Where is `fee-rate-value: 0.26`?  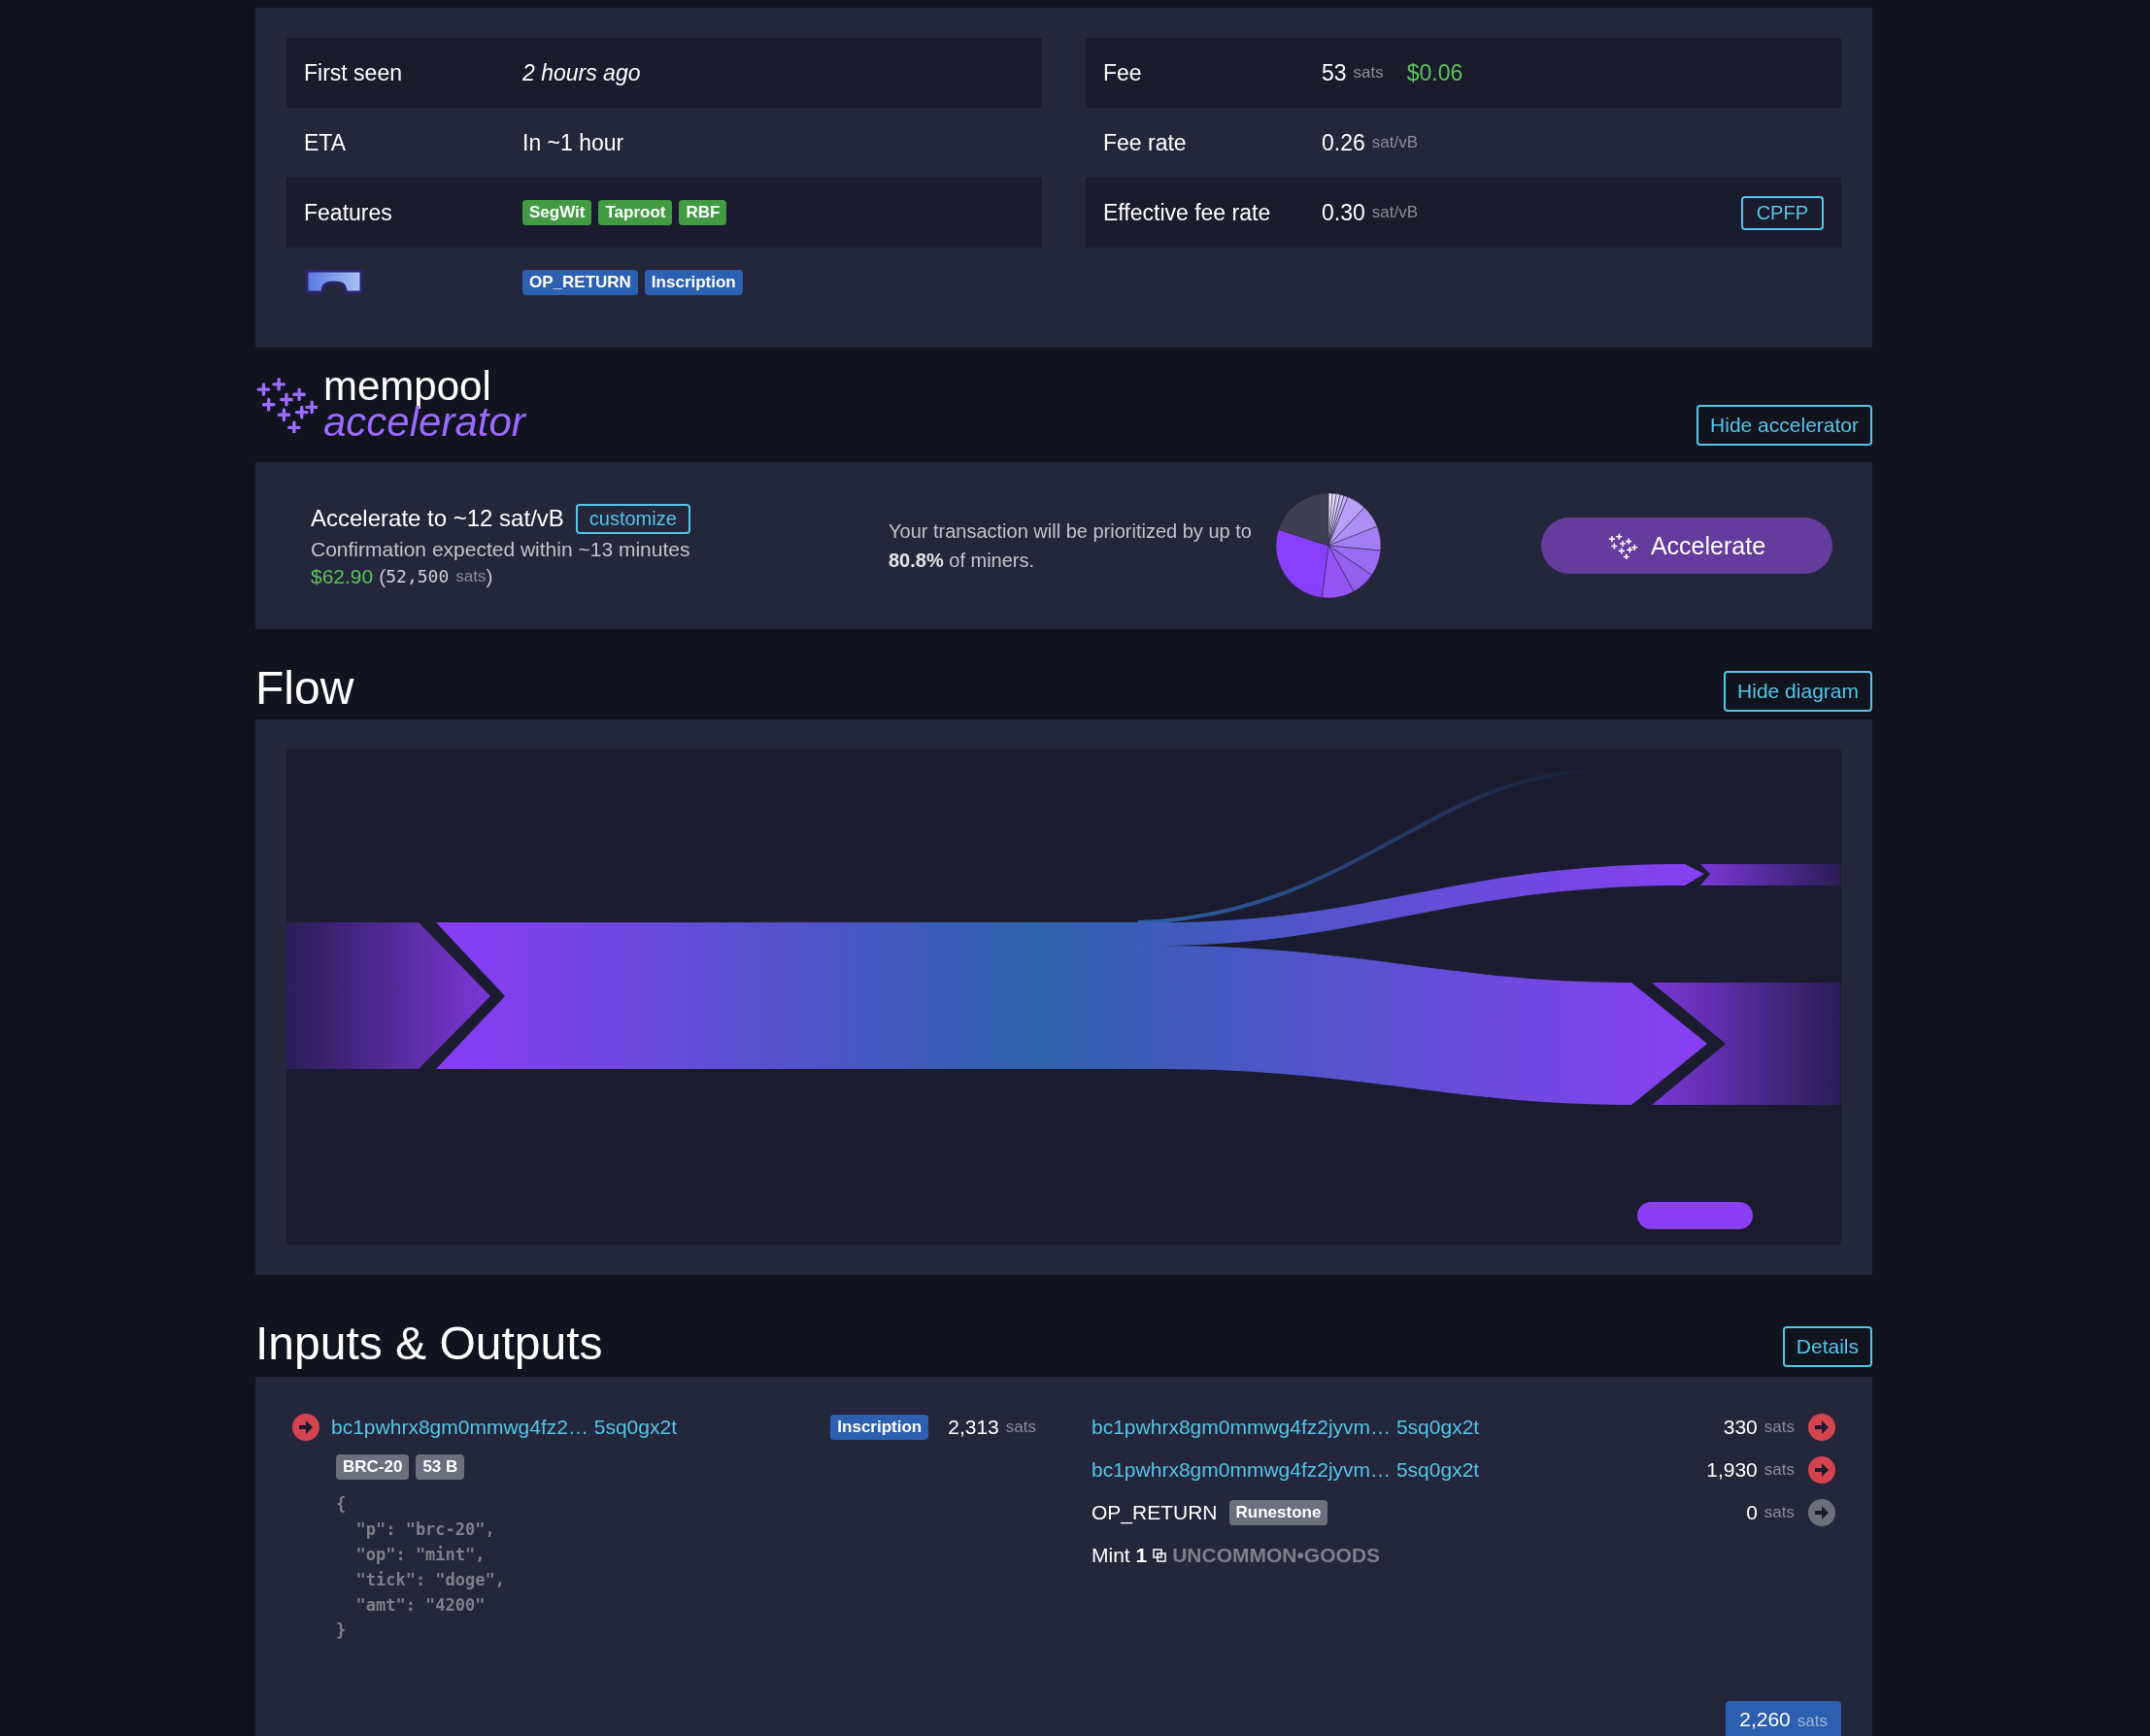 fee-rate-value: 0.26 is located at coordinates (1344, 142).